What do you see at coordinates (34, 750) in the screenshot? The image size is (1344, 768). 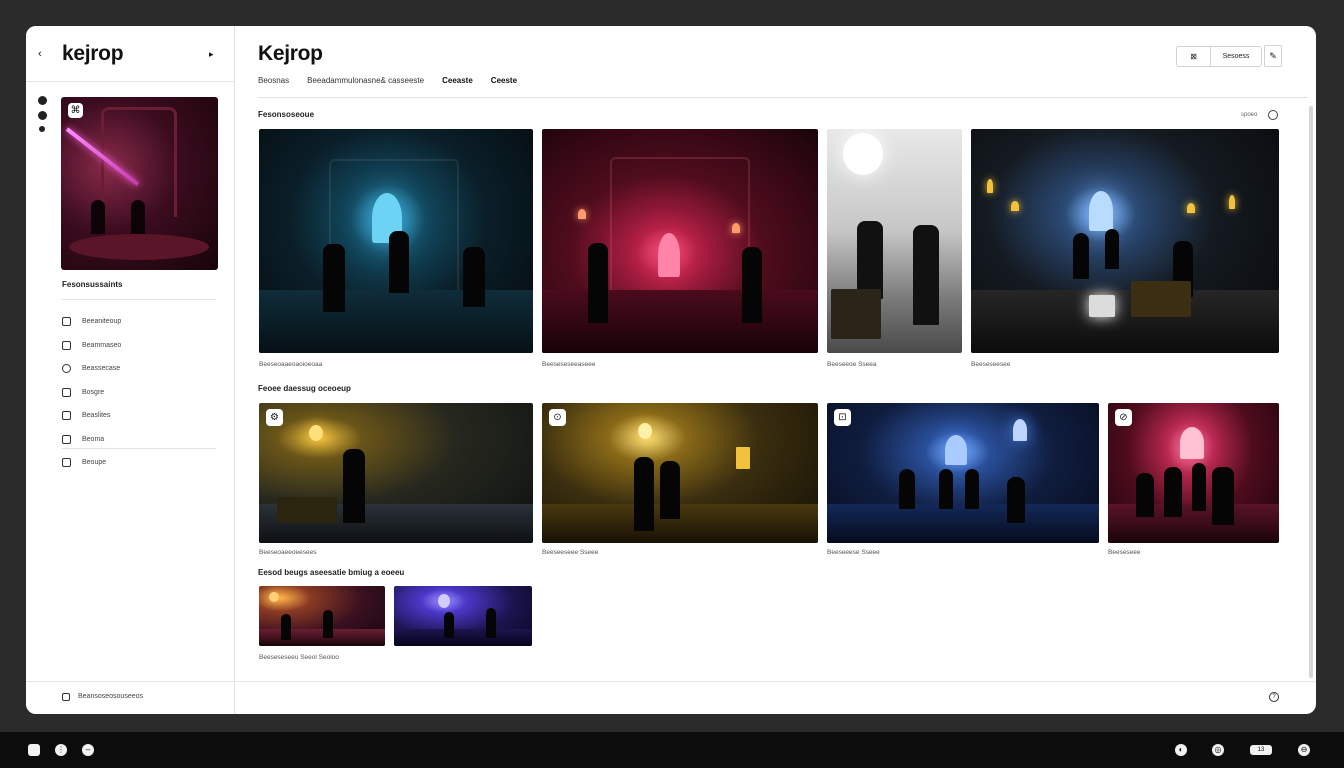 I see `file-icon` at bounding box center [34, 750].